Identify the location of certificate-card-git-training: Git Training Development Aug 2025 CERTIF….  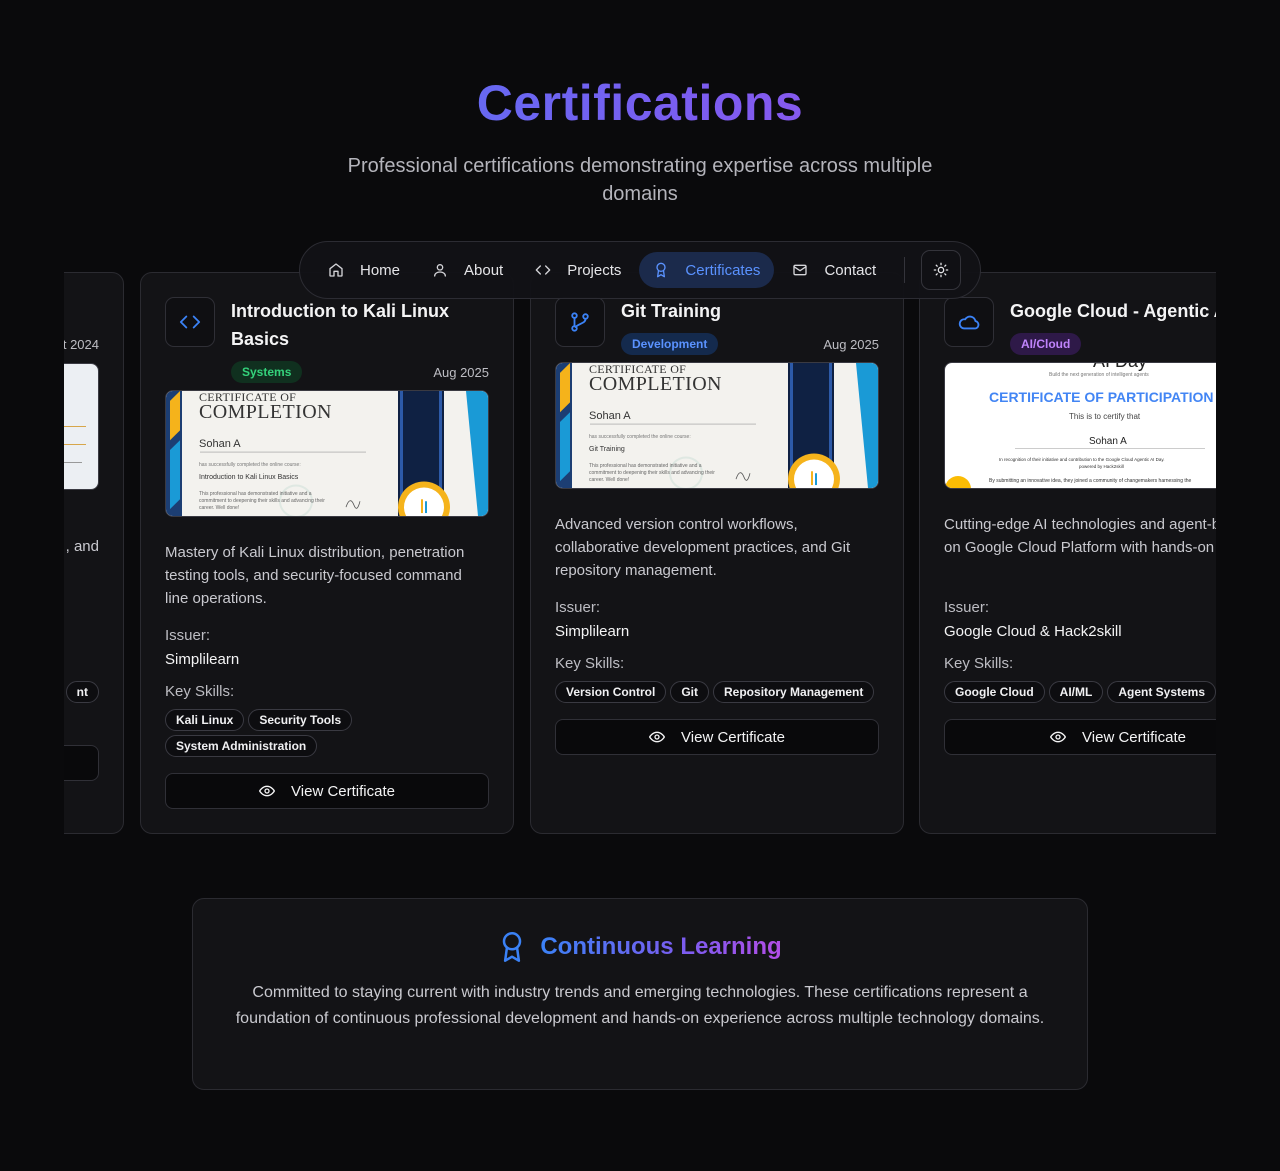
(717, 553).